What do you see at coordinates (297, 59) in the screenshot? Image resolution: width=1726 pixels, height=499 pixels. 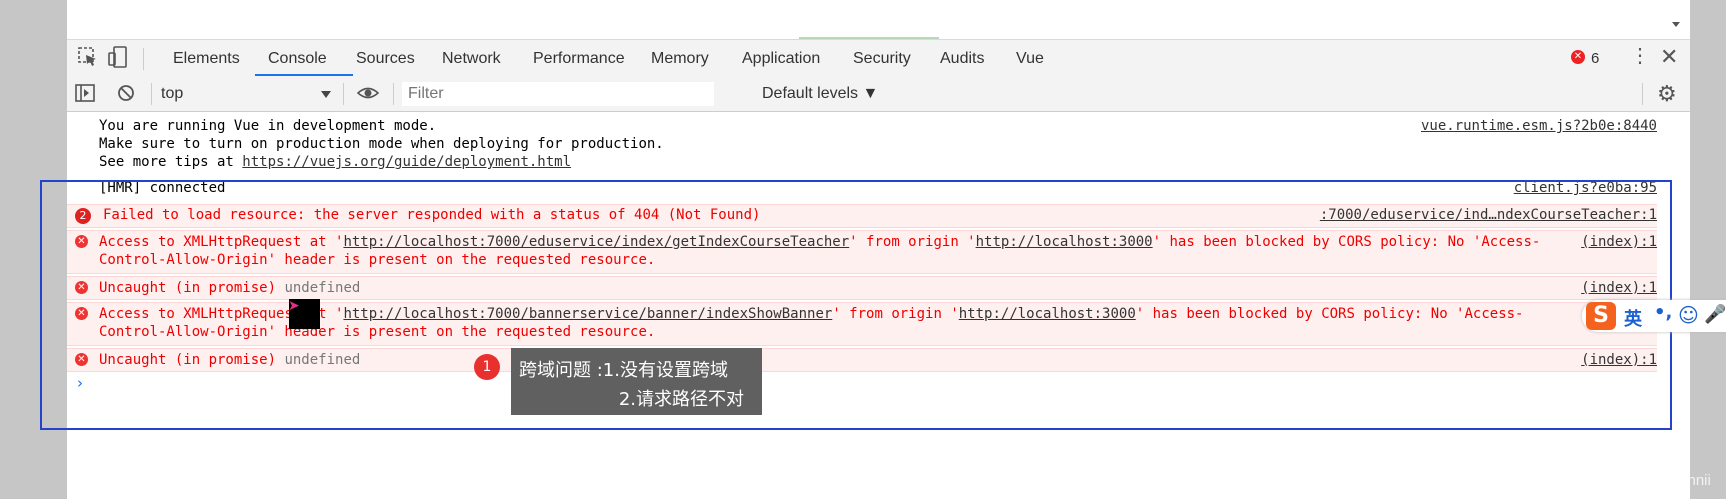 I see `tab-console: Console` at bounding box center [297, 59].